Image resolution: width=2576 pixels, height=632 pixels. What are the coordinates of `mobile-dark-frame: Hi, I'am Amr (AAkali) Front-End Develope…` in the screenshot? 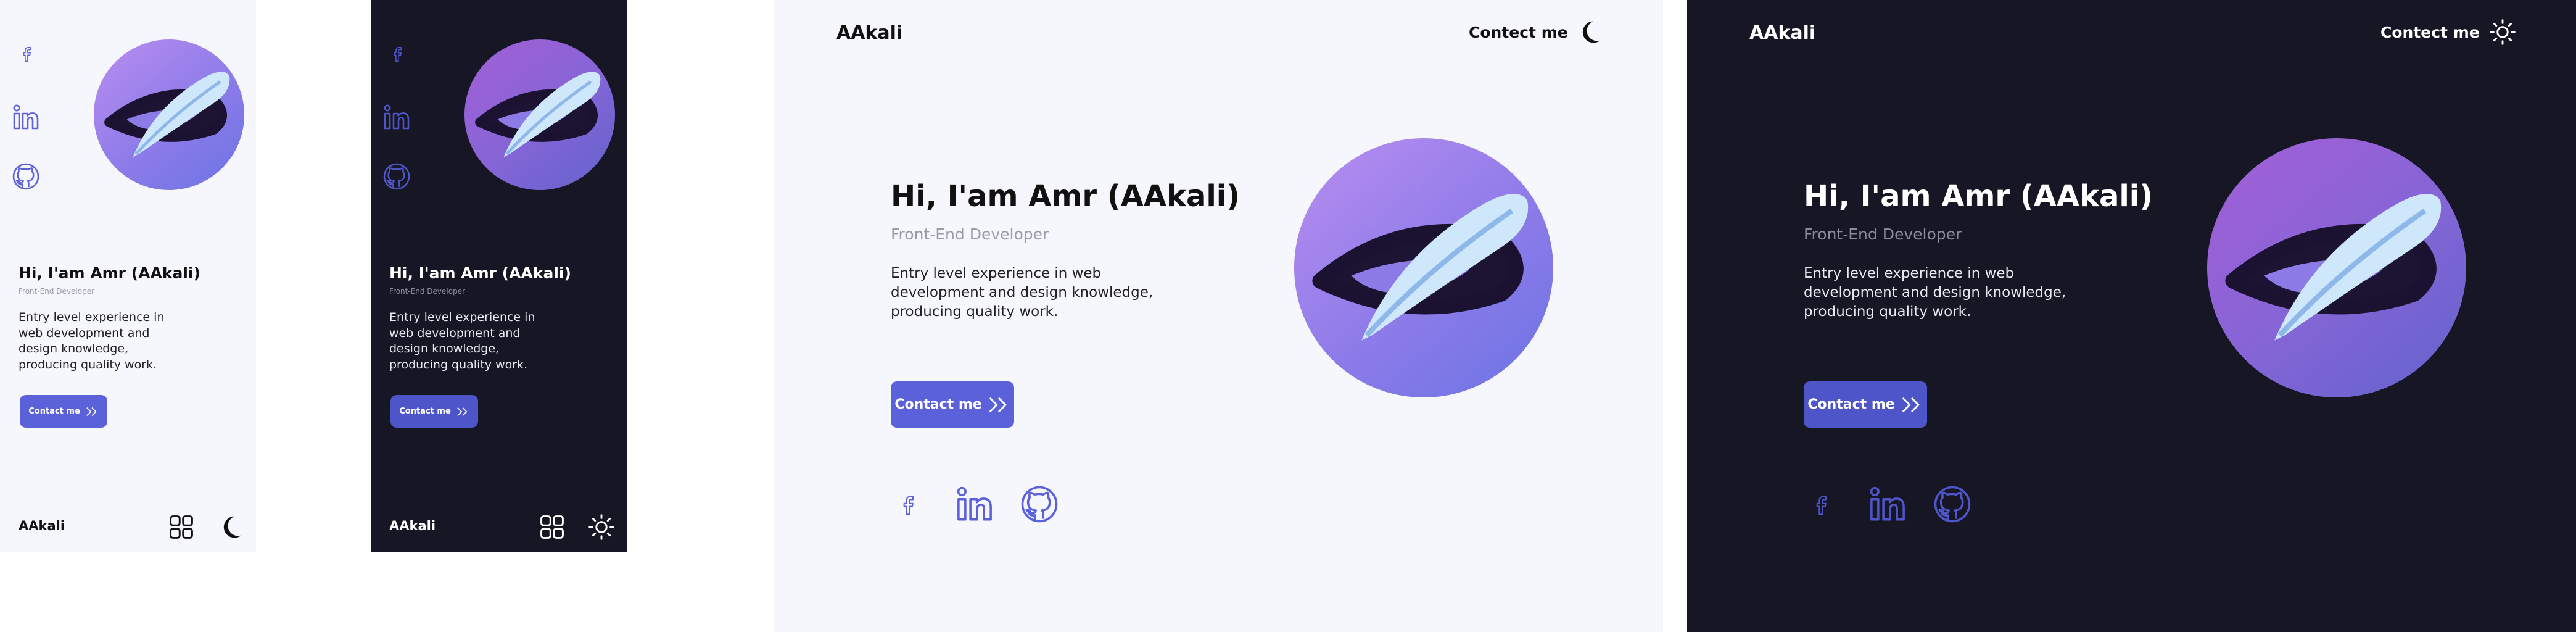 It's located at (499, 276).